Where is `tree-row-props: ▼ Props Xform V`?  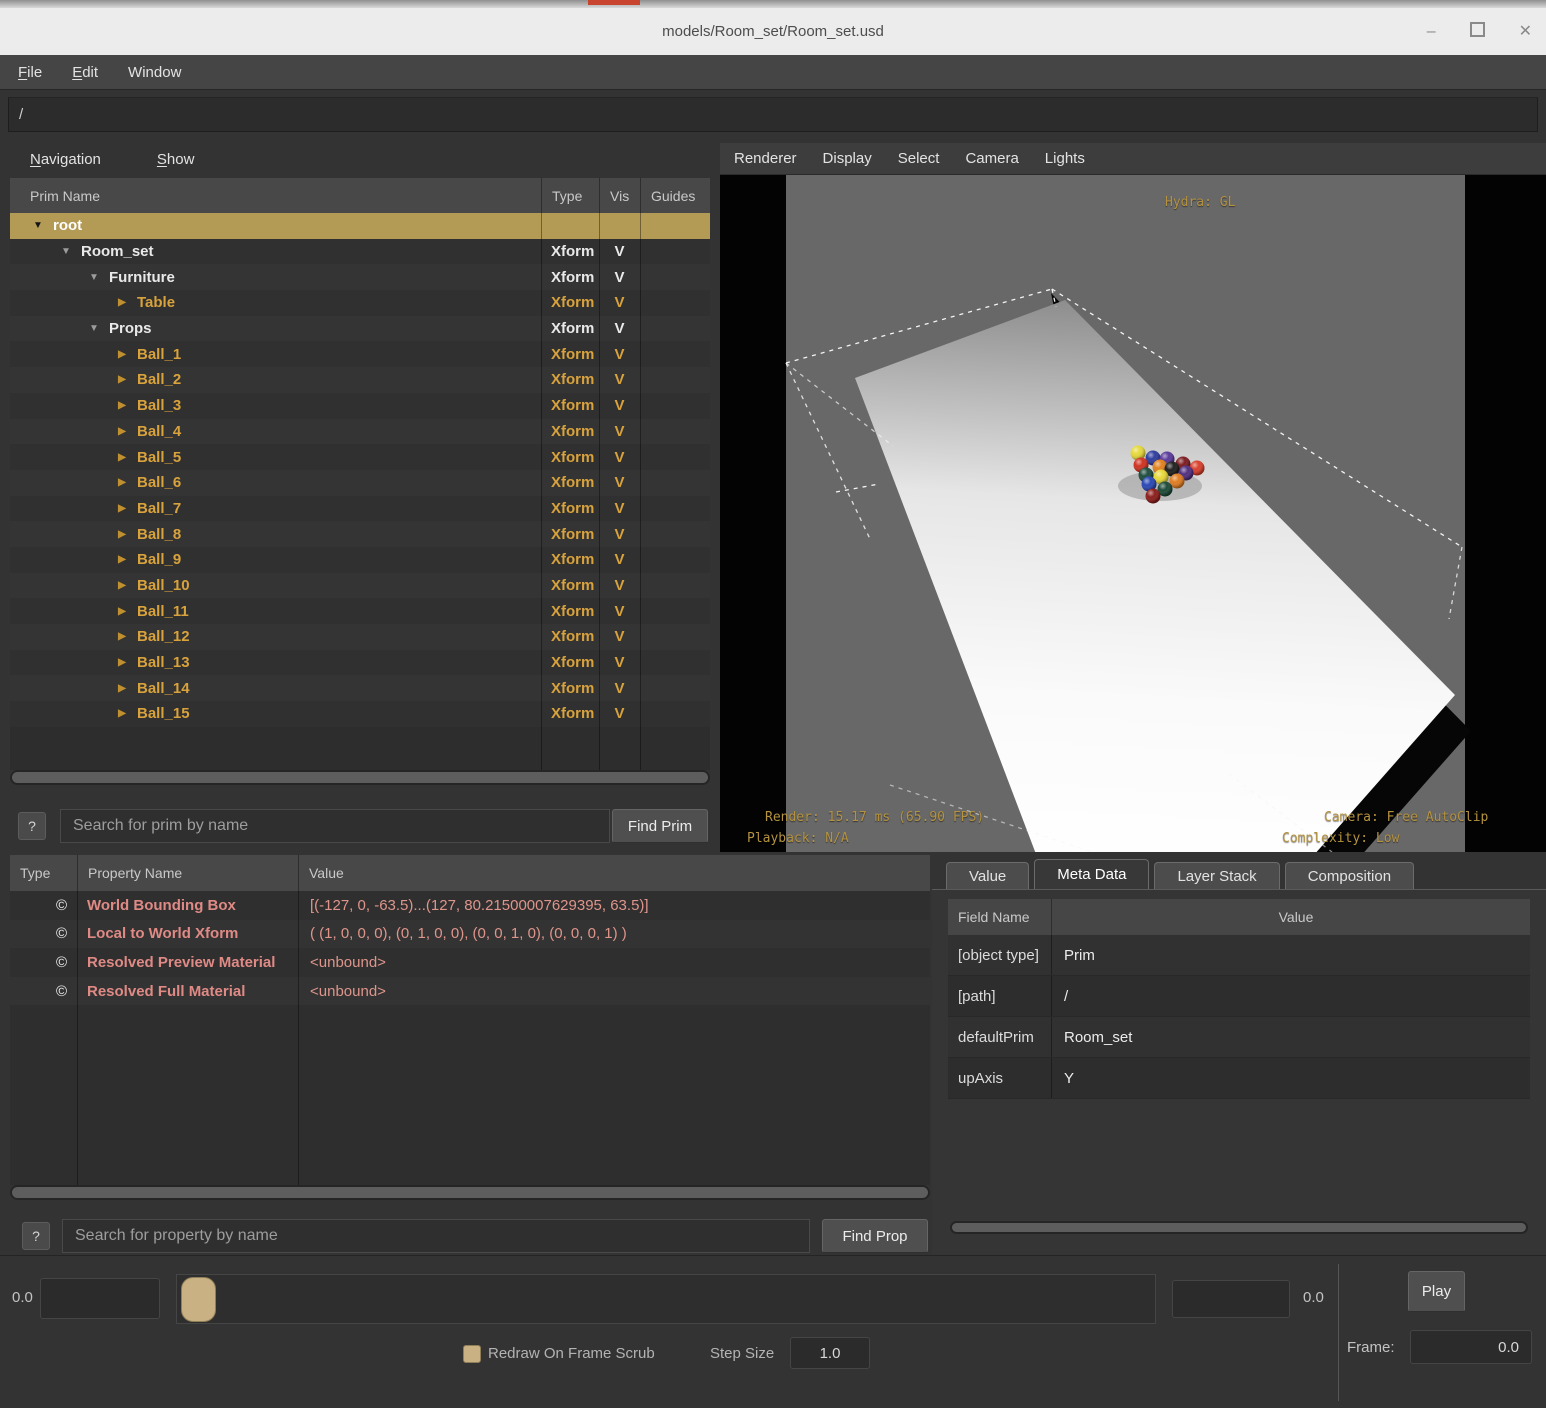 tree-row-props: ▼ Props Xform V is located at coordinates (360, 328).